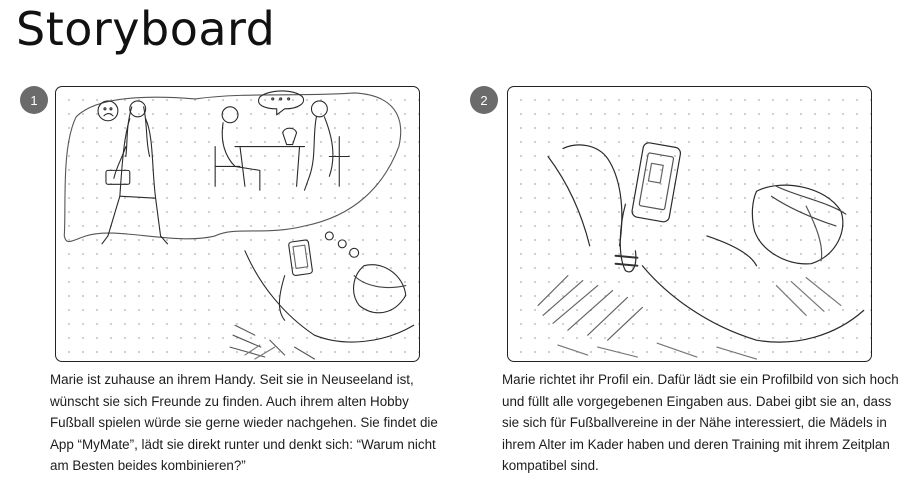 The height and width of the screenshot is (495, 913). What do you see at coordinates (34, 100) in the screenshot?
I see `panel-number-badge: 1` at bounding box center [34, 100].